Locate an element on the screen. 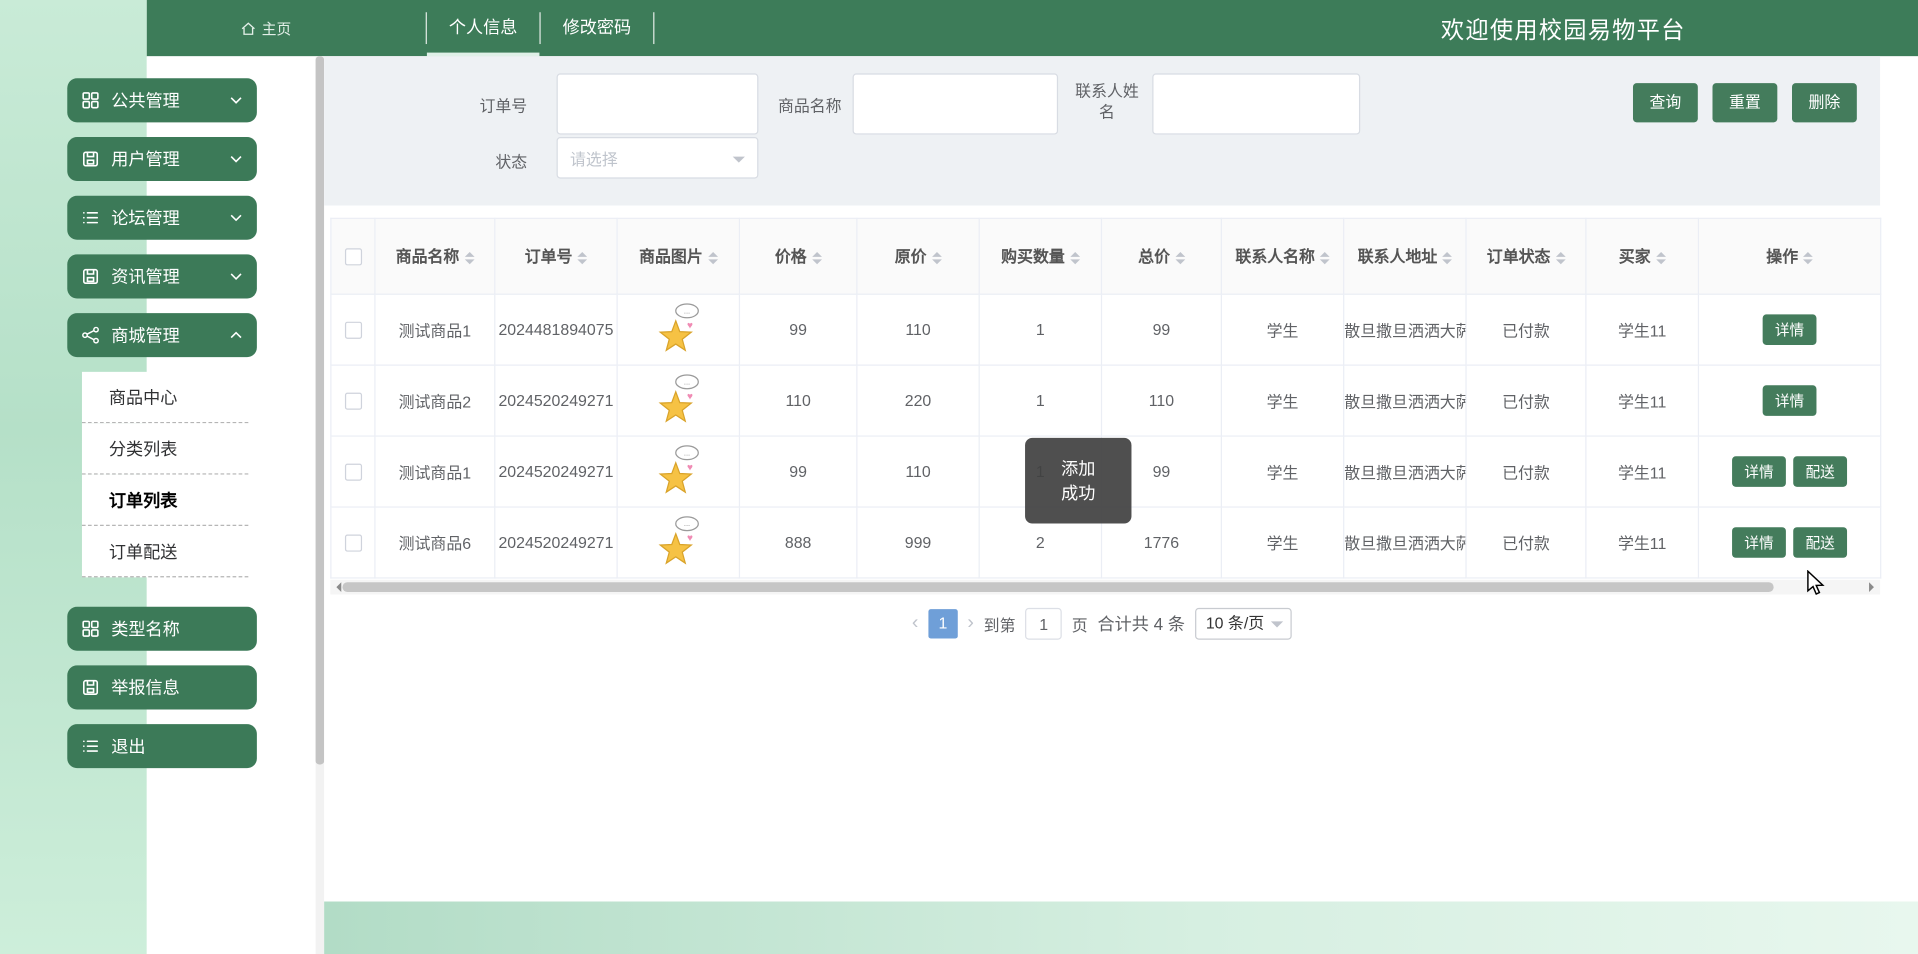 This screenshot has width=1918, height=954. toast-message: 添加成功 is located at coordinates (1078, 480).